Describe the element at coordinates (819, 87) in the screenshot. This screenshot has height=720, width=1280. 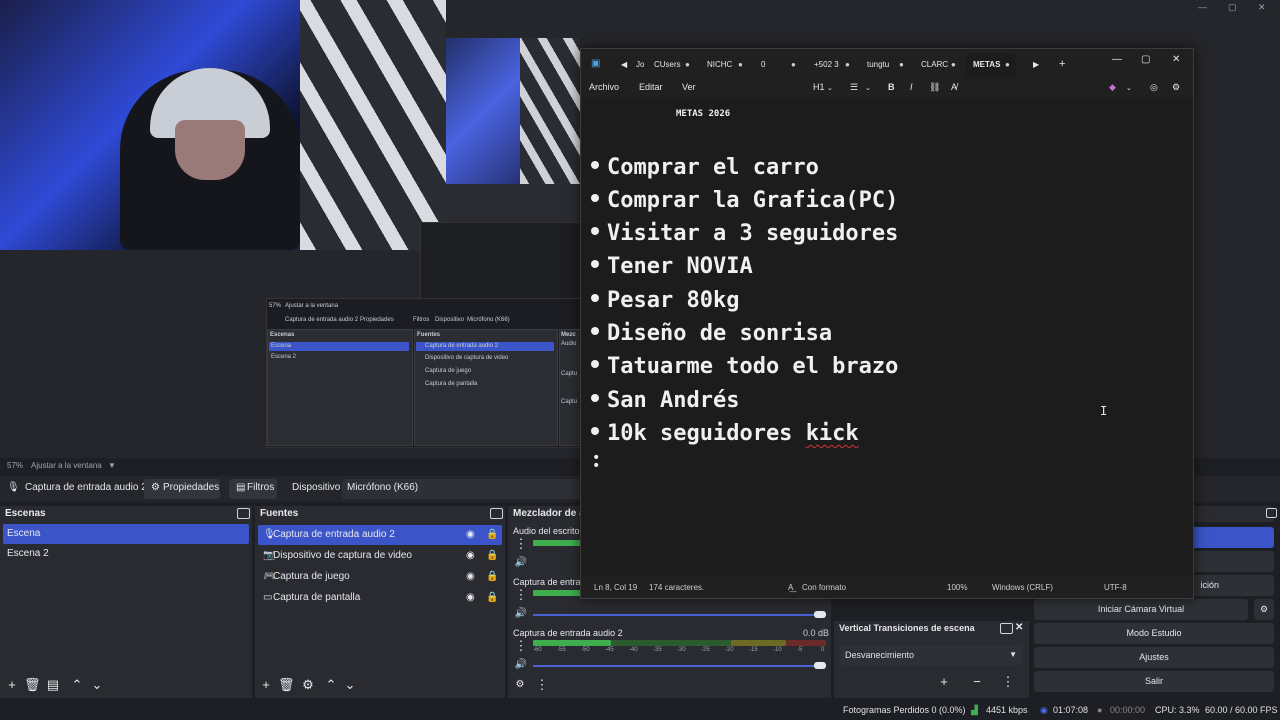
I see `heading-select: H1` at that location.